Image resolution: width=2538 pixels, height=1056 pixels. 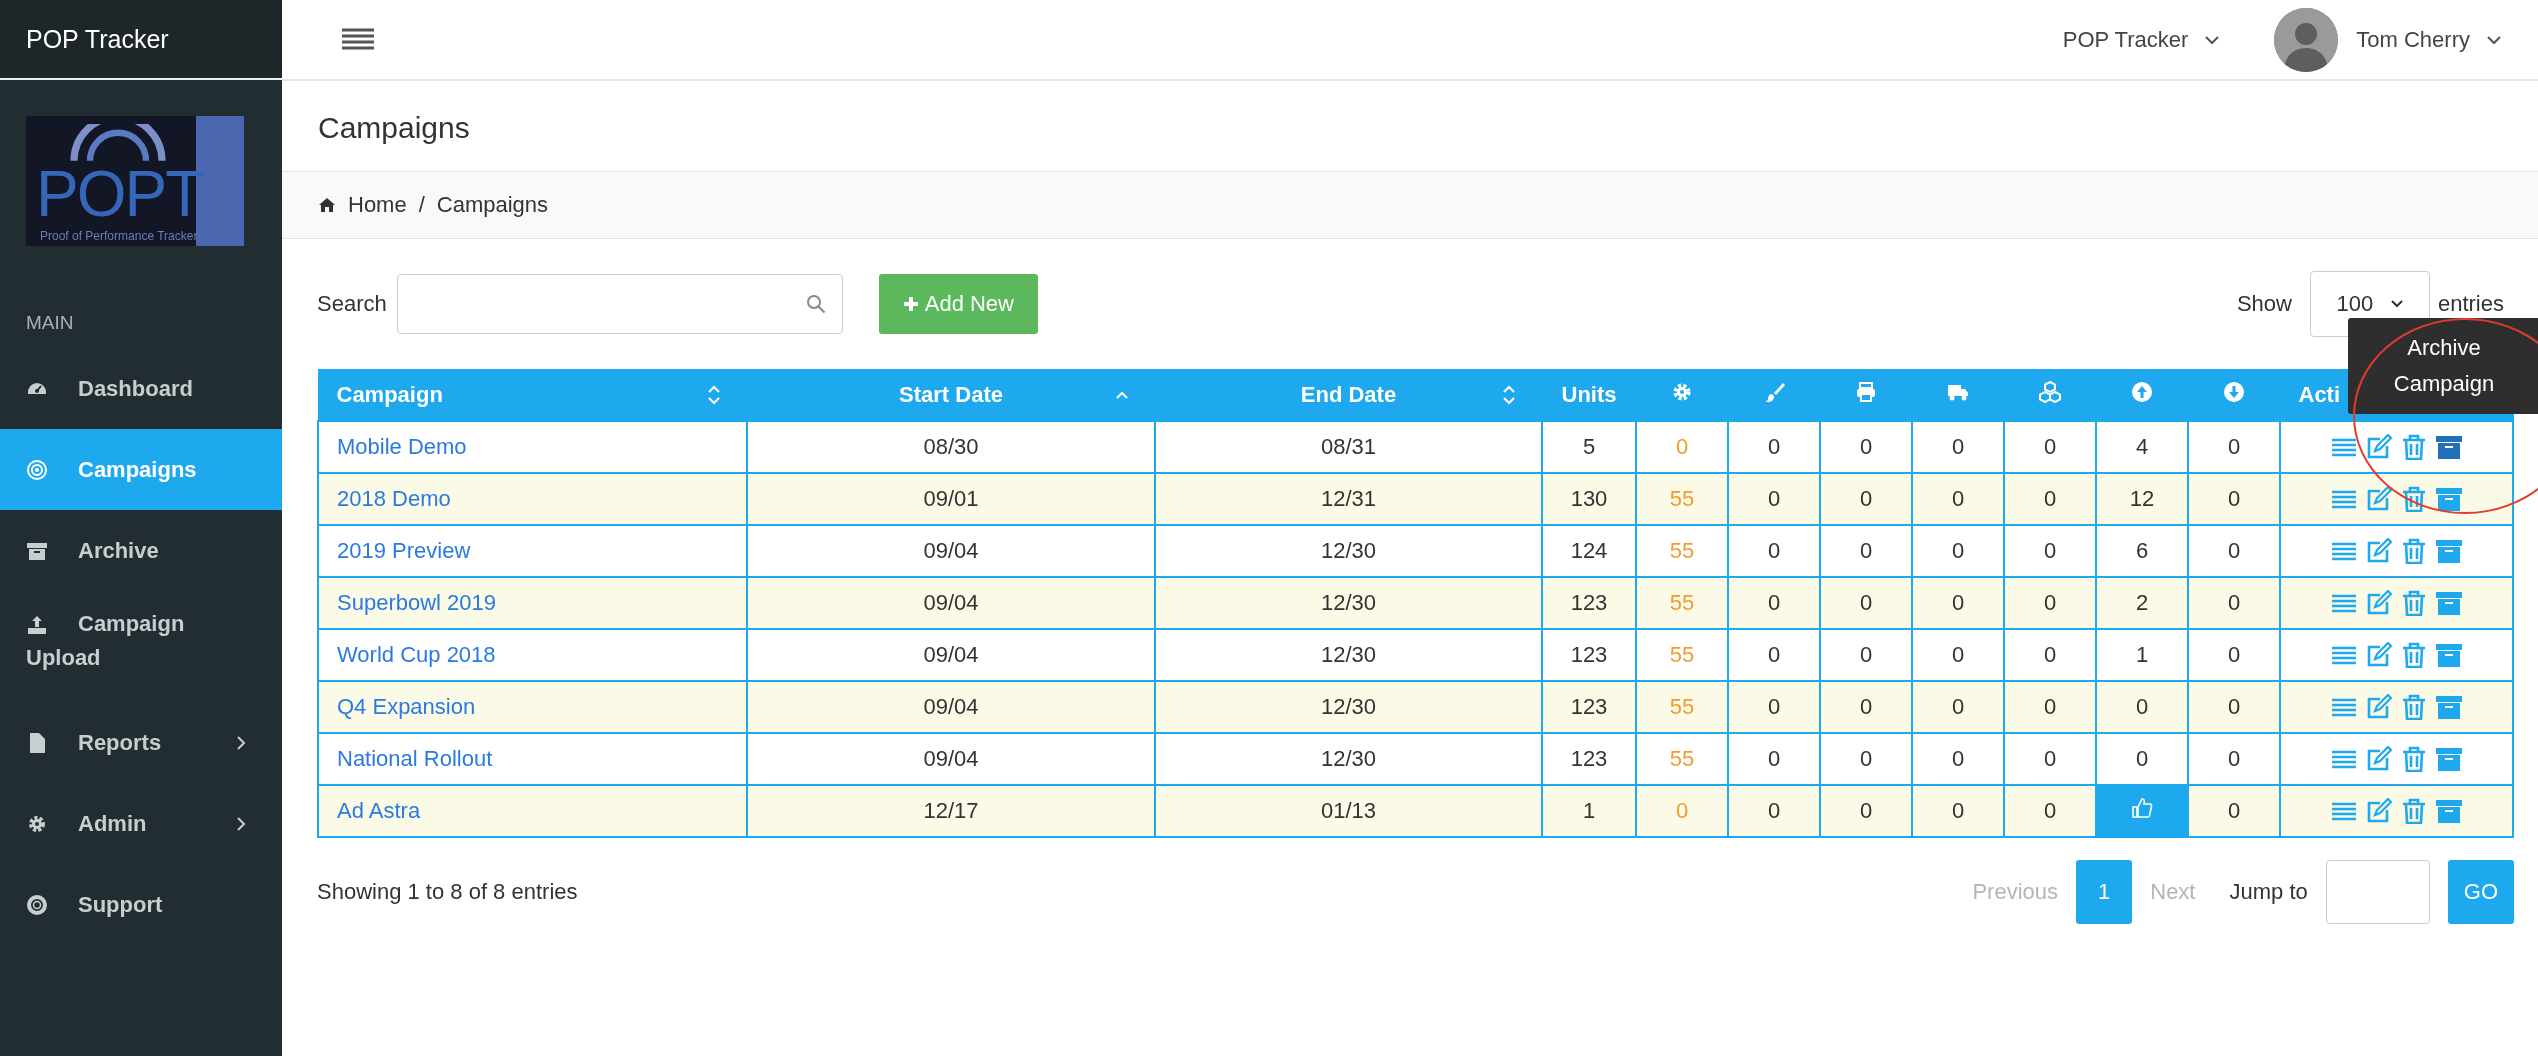 I want to click on column-header: Campaign, so click(x=389, y=394).